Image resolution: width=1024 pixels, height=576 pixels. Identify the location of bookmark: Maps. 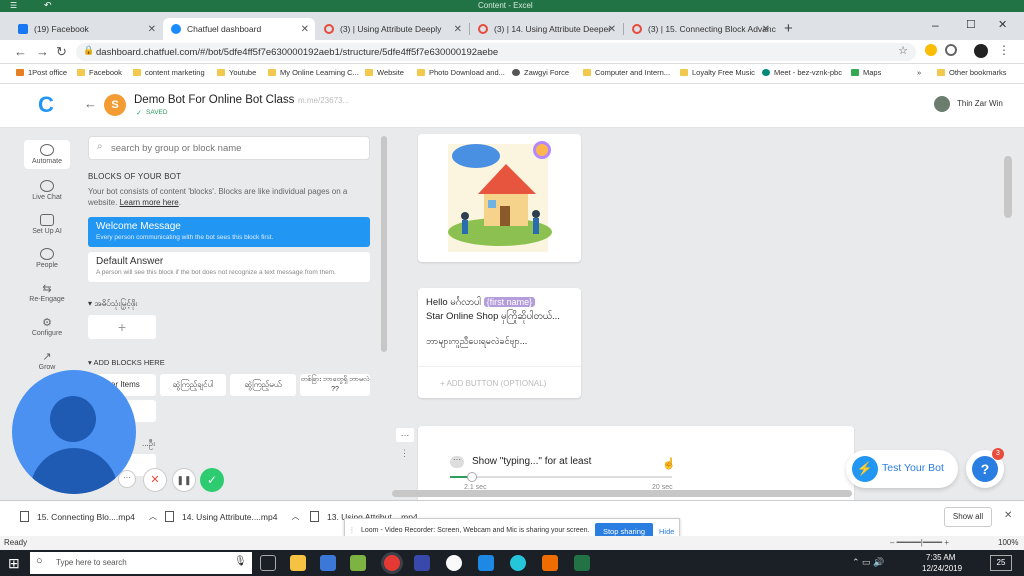
(866, 72).